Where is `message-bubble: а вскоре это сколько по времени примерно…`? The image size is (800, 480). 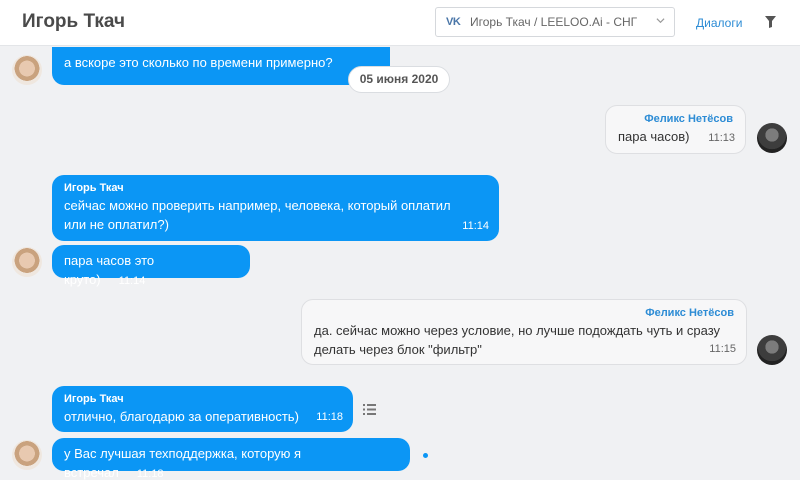
message-bubble: а вскоре это сколько по времени примерно… is located at coordinates (221, 66).